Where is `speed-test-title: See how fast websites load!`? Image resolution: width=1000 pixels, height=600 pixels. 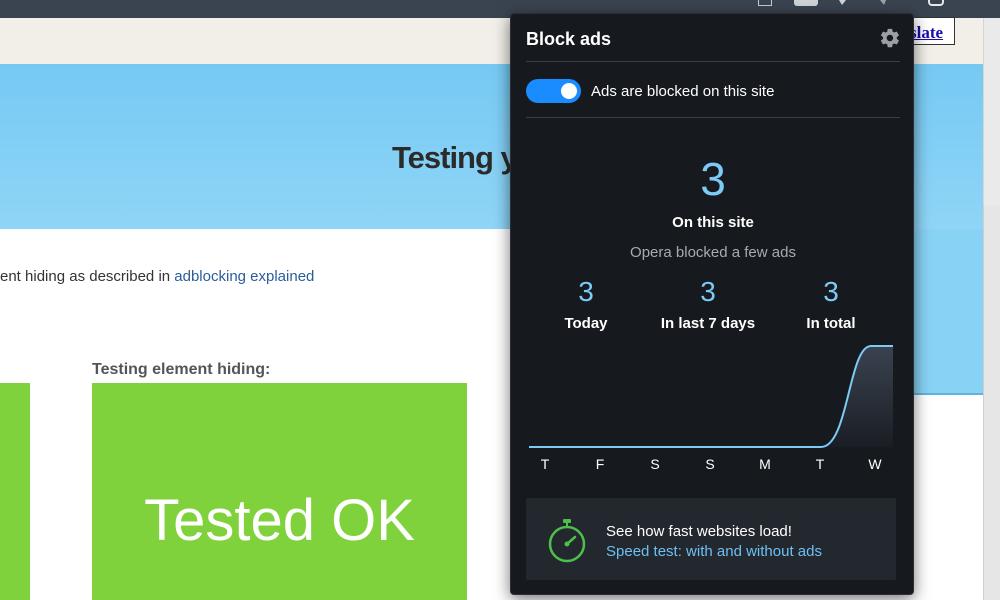 speed-test-title: See how fast websites load! is located at coordinates (699, 531).